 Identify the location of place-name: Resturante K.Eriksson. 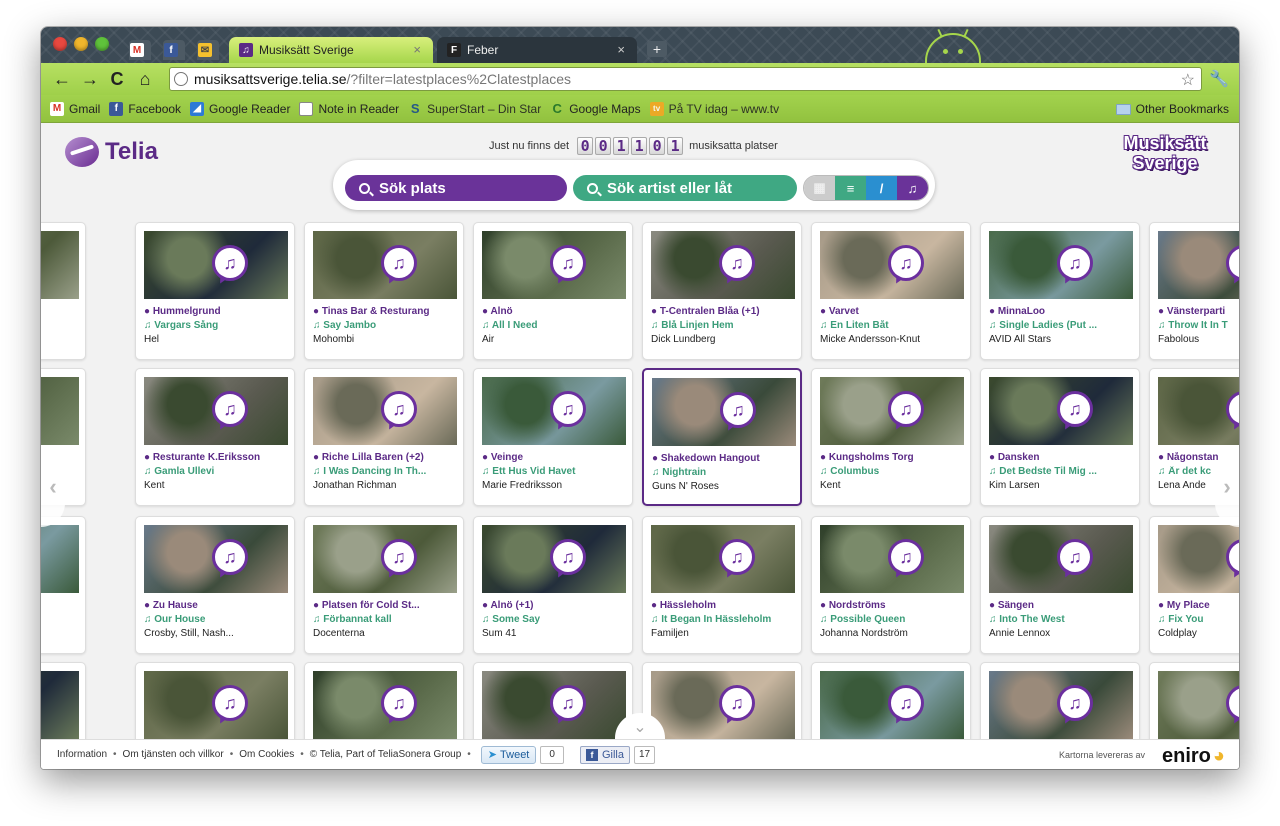
(206, 457).